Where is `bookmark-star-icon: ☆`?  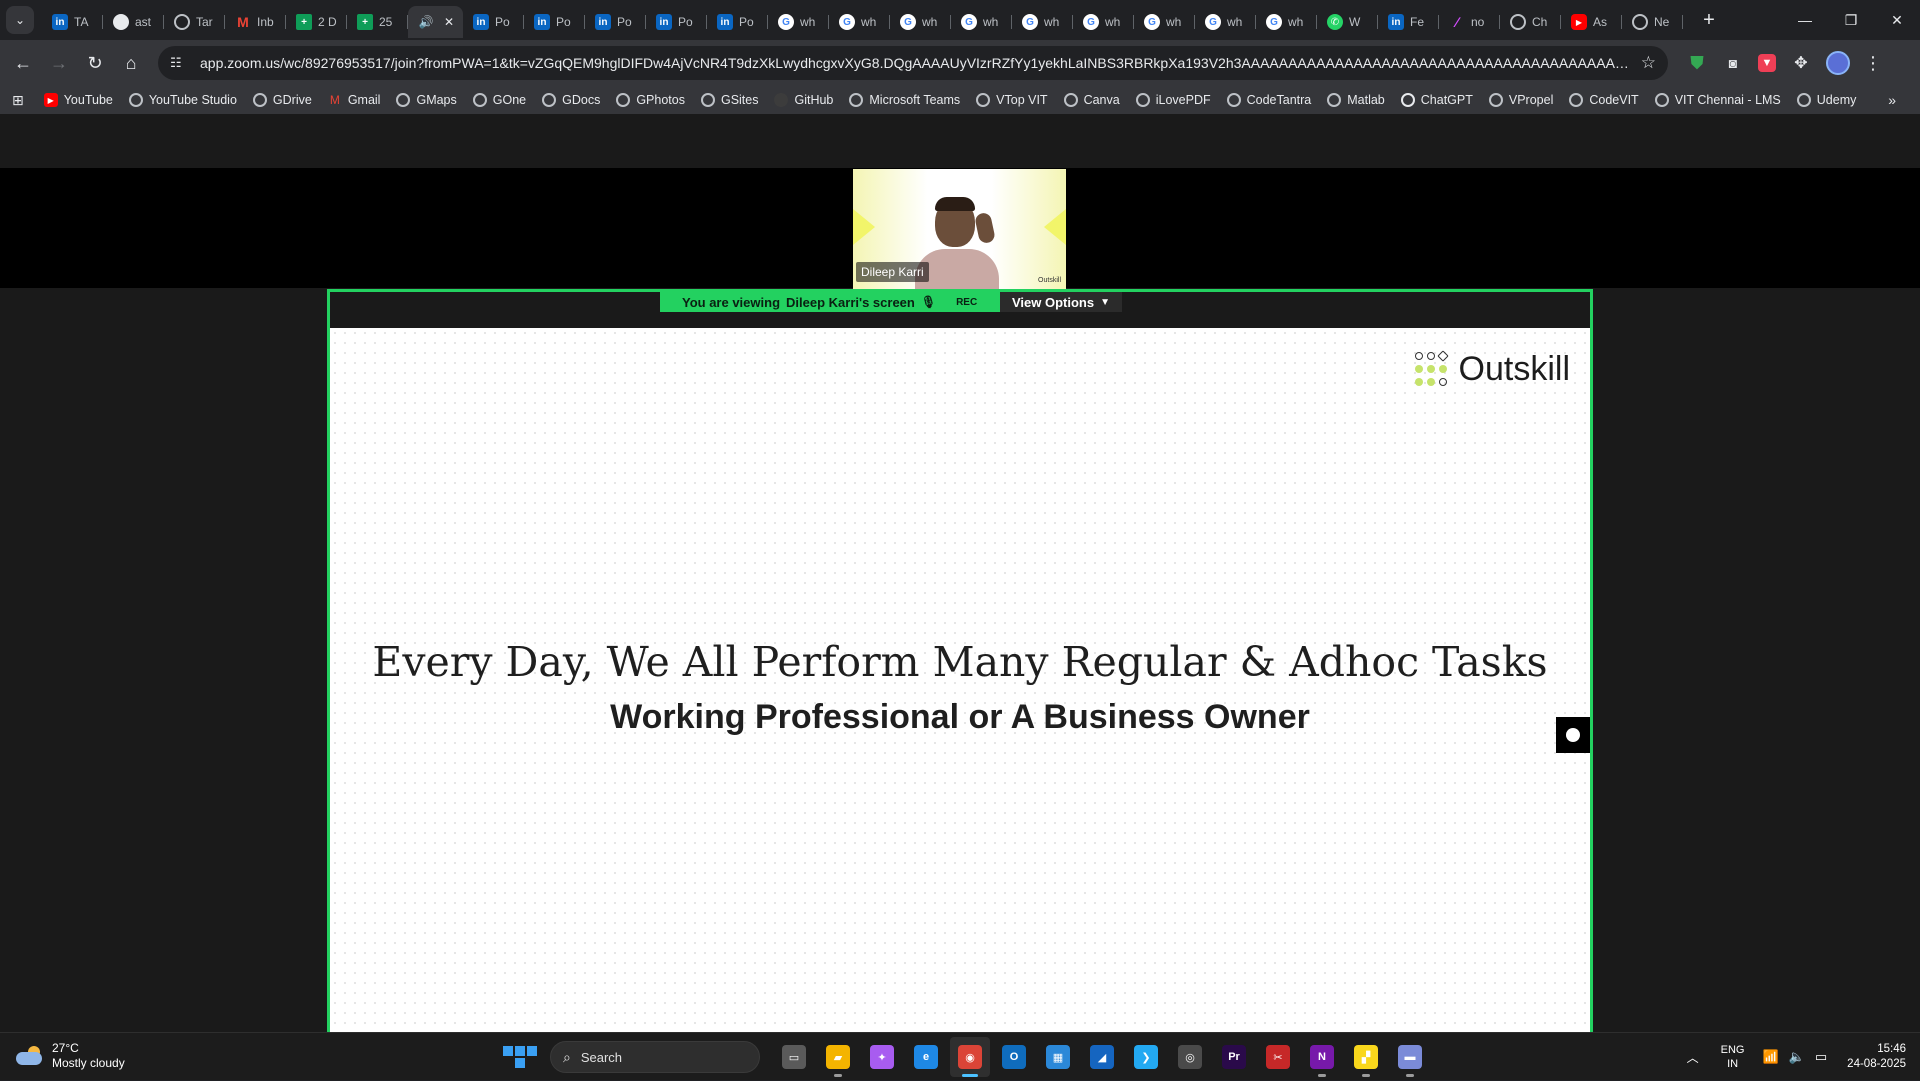 bookmark-star-icon: ☆ is located at coordinates (1648, 63).